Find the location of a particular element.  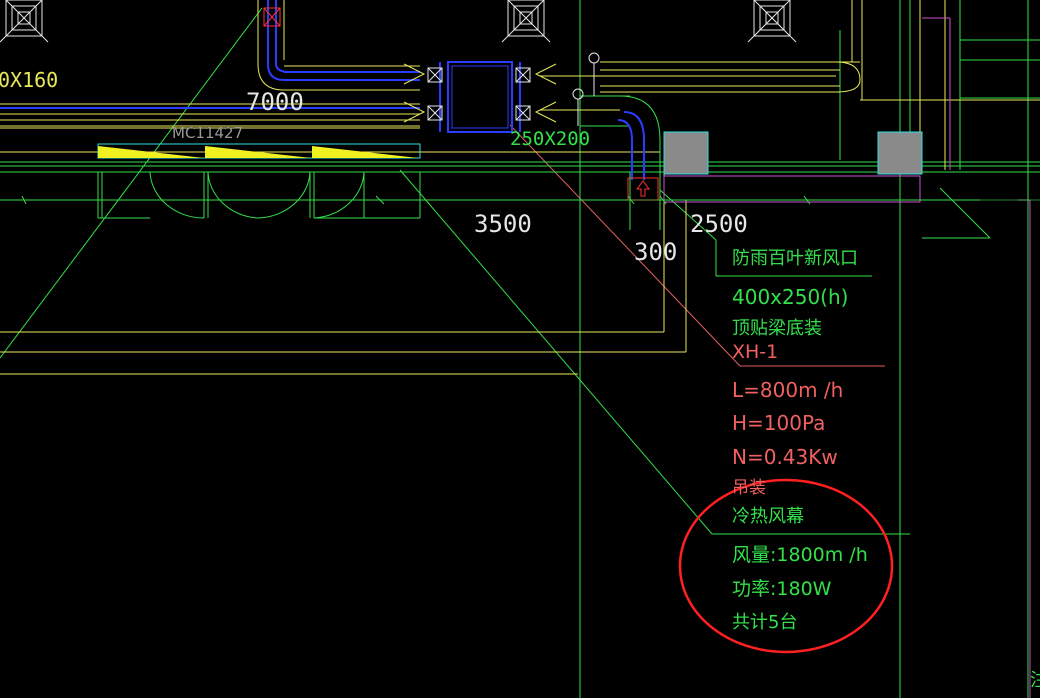

dim-7000: 7000 is located at coordinates (275, 102).